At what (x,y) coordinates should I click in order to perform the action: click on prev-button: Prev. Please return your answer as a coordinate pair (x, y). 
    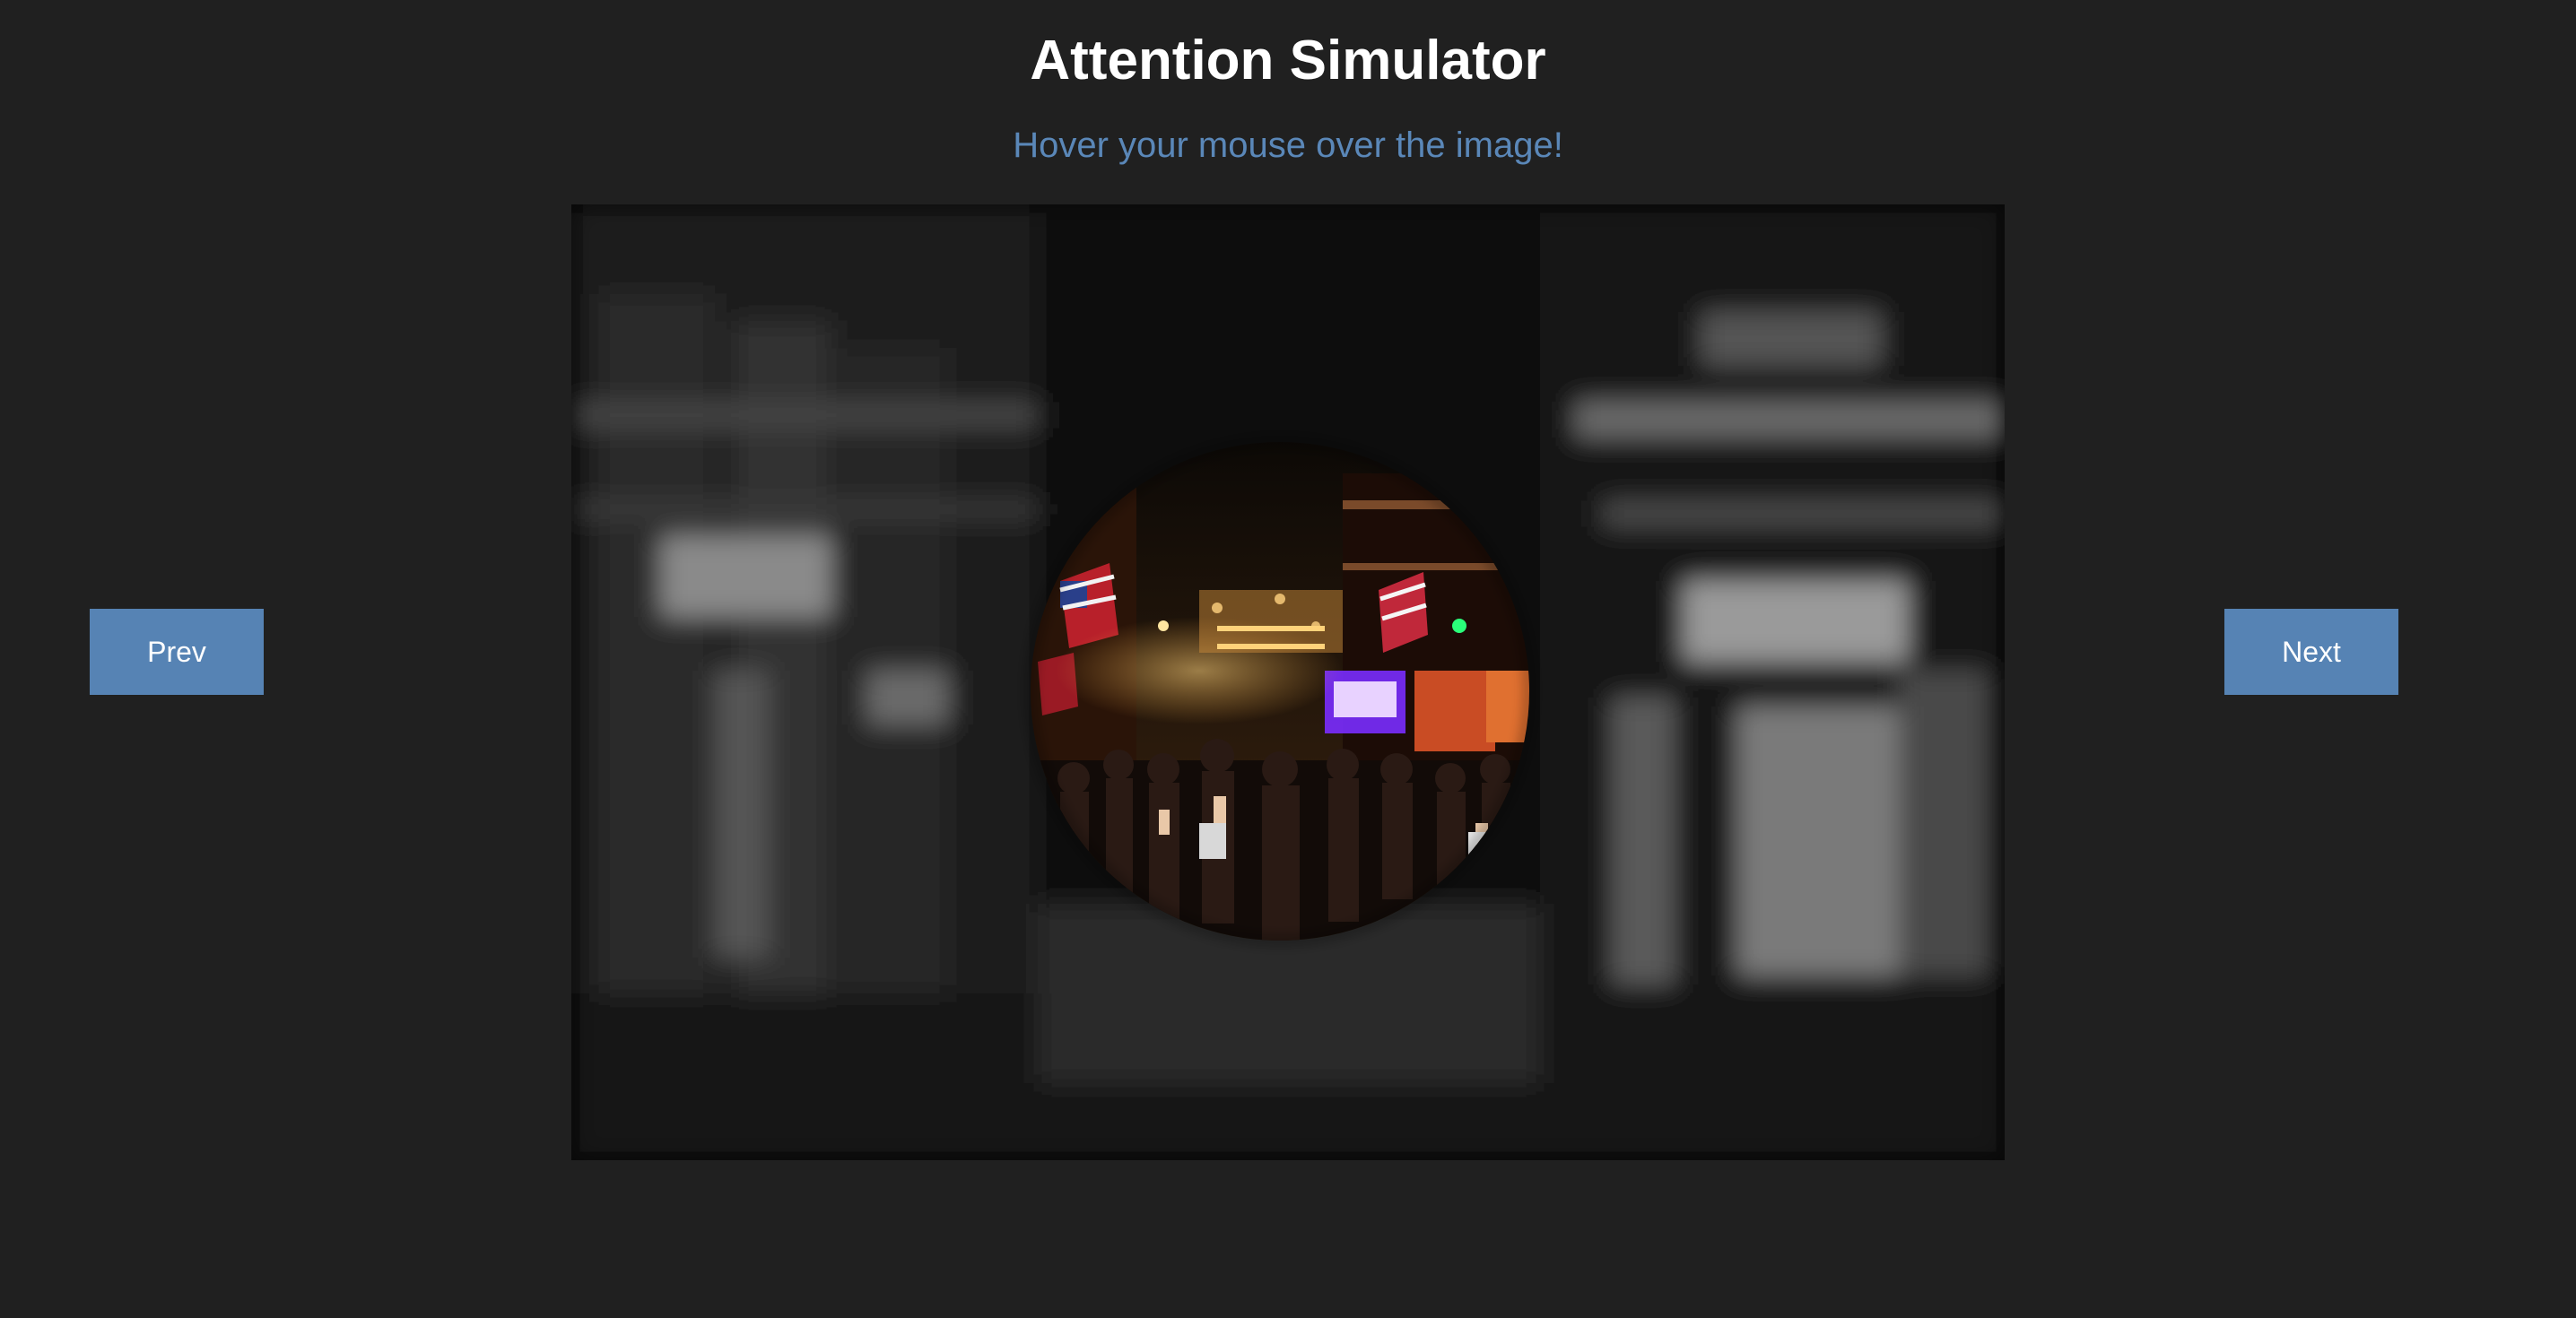
    Looking at the image, I should click on (177, 652).